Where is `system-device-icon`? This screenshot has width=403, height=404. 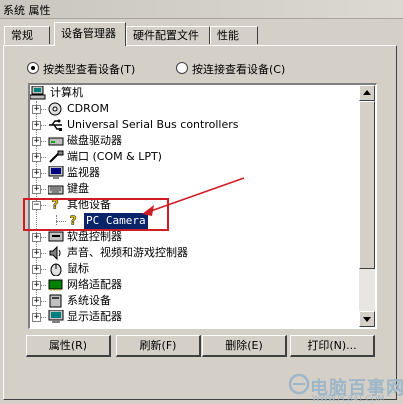 system-device-icon is located at coordinates (55, 301).